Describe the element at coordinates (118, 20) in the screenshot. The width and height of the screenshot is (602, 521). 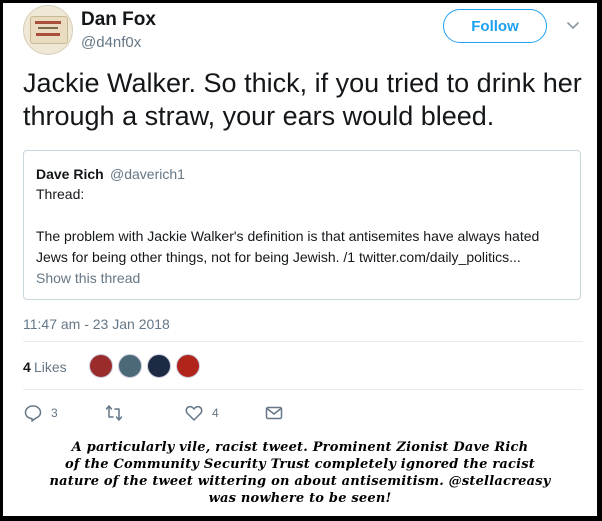
I see `author-name: Dan Fox` at that location.